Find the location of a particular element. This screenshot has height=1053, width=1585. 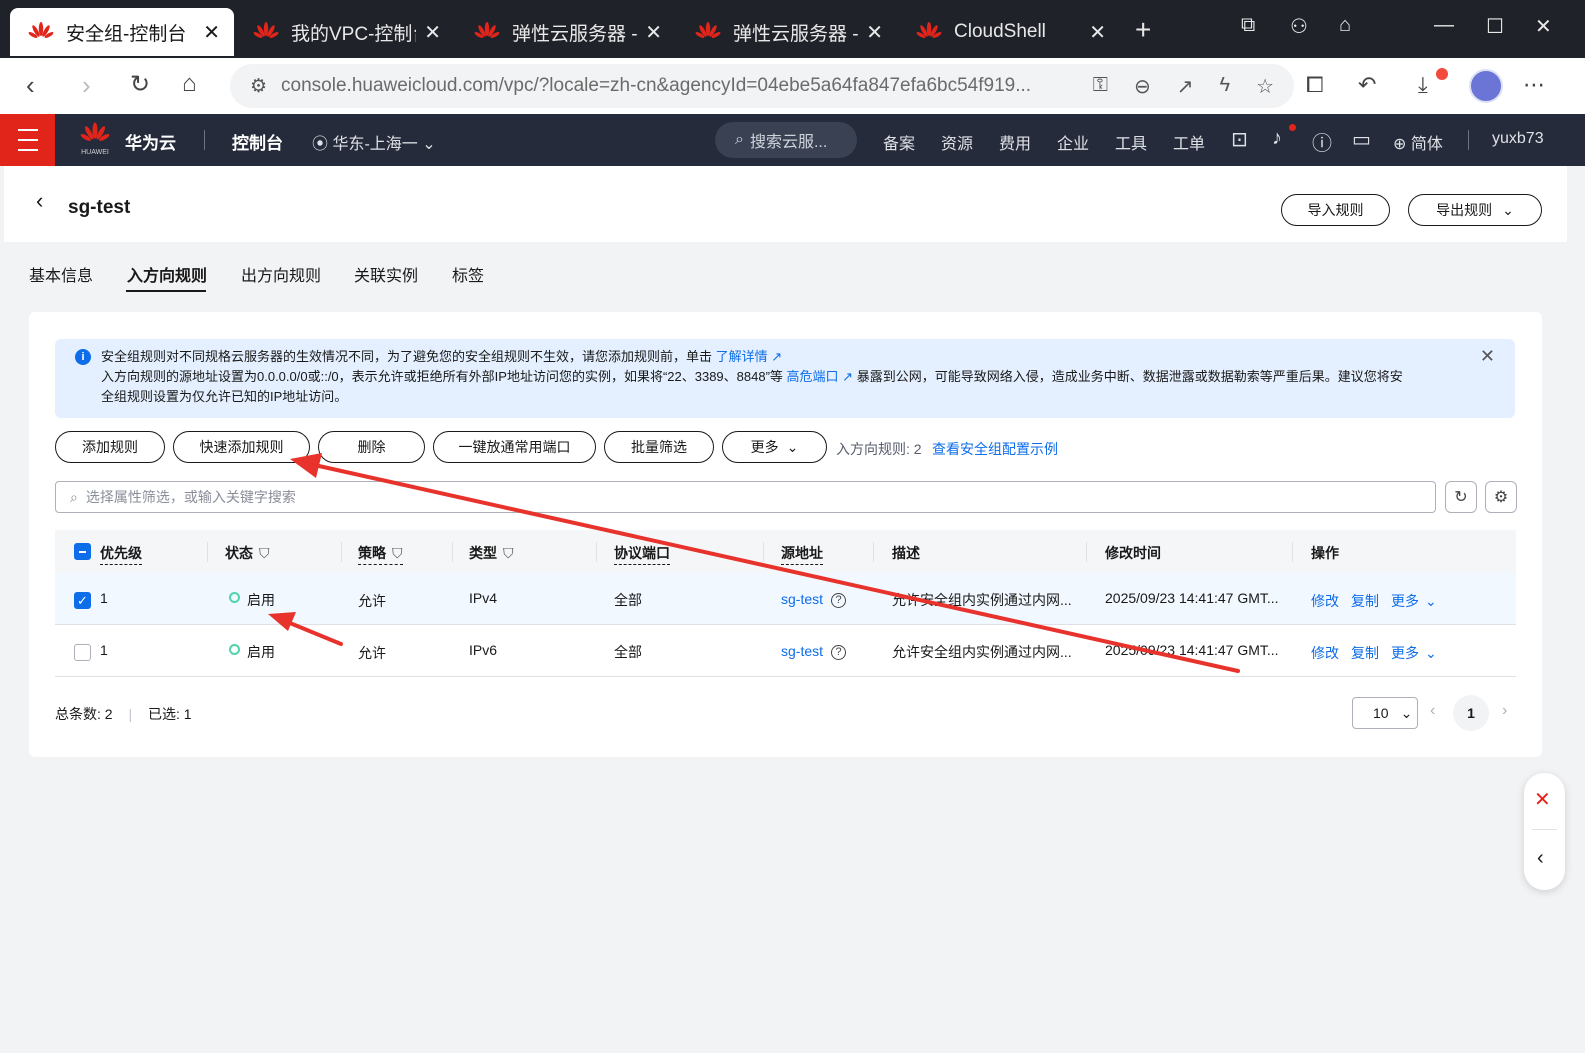

avatar is located at coordinates (1486, 86).